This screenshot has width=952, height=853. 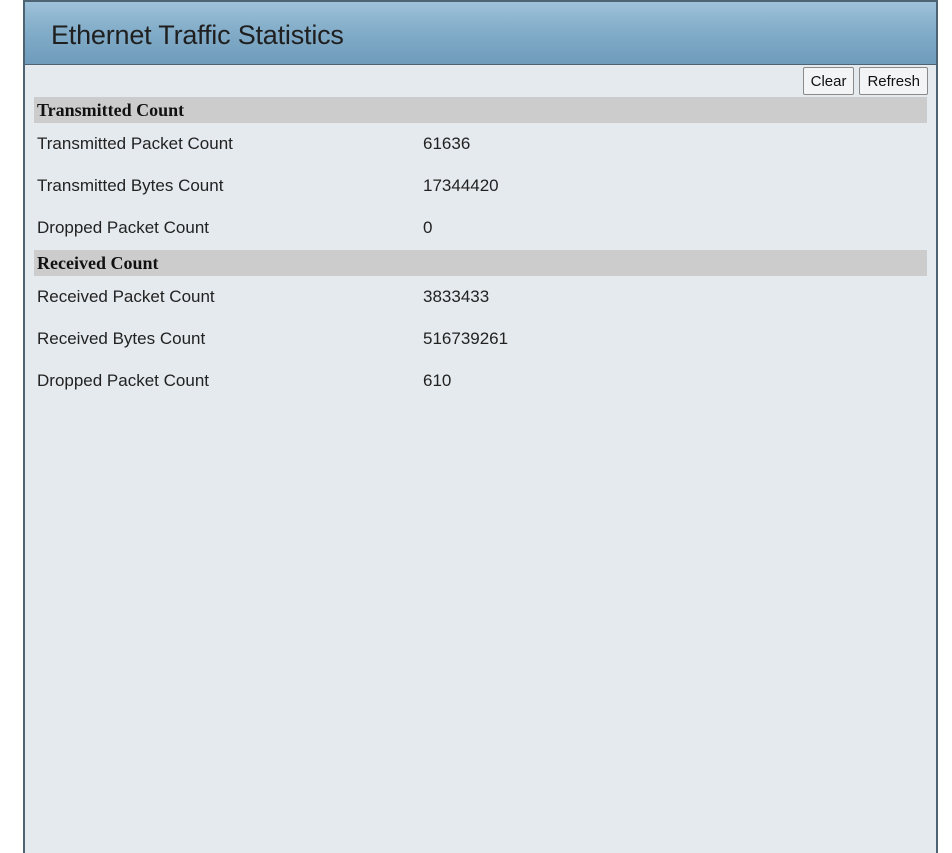 I want to click on stat-row-received-packet-count: Received Packet Count 3833433, so click(x=480, y=297).